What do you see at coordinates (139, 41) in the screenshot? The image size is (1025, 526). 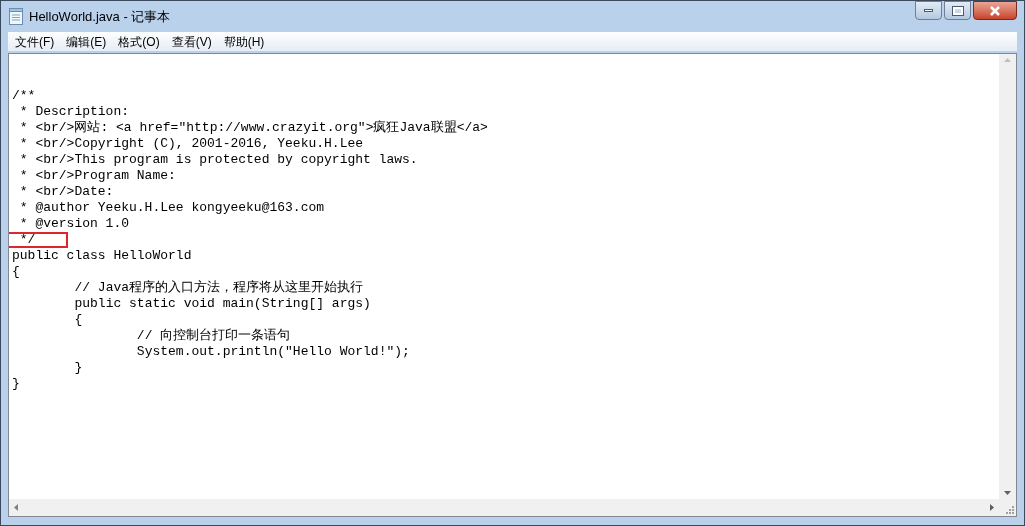 I see `menu-item: 格式(O)` at bounding box center [139, 41].